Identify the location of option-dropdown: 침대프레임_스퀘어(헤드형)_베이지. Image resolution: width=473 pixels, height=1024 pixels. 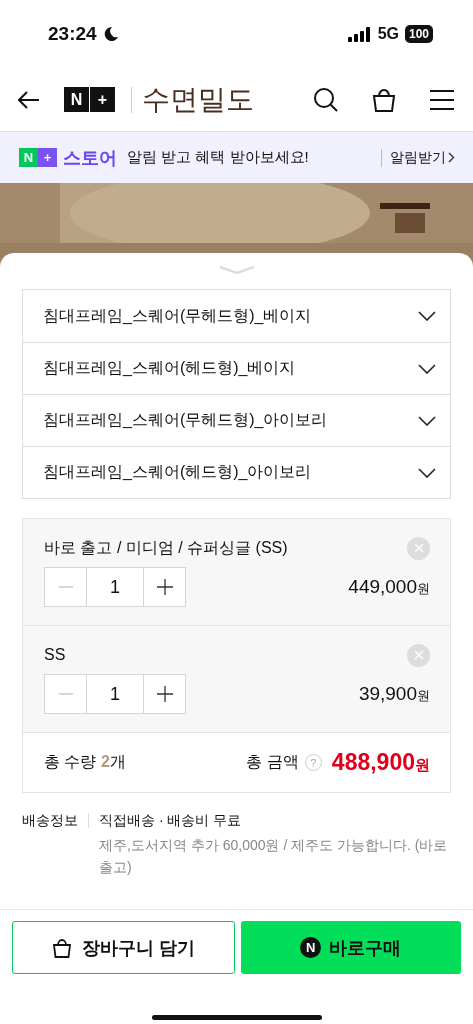
(236, 368).